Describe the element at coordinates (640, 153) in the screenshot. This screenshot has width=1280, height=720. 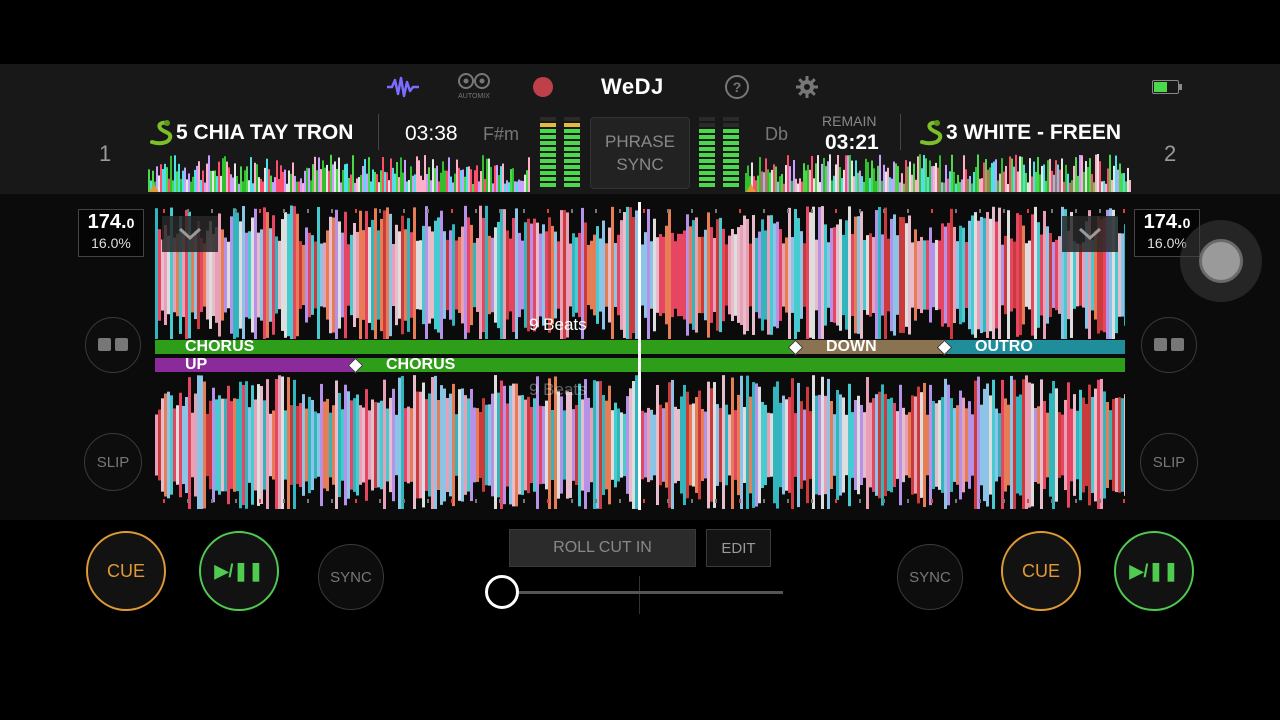
I see `phrase-sync-button: PHRASE SYNC` at that location.